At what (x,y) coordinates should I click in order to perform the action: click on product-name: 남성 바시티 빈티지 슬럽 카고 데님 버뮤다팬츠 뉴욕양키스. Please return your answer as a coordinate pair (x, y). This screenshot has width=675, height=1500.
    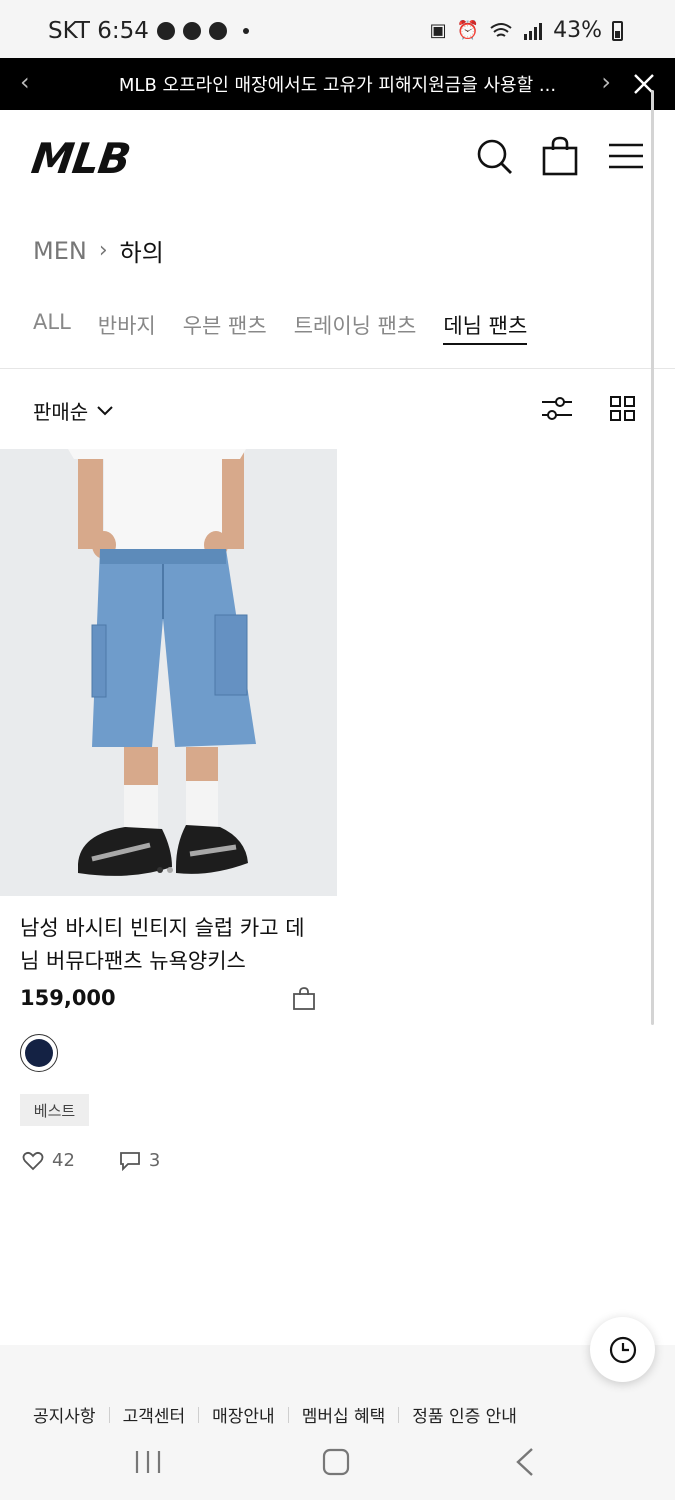
    Looking at the image, I should click on (170, 945).